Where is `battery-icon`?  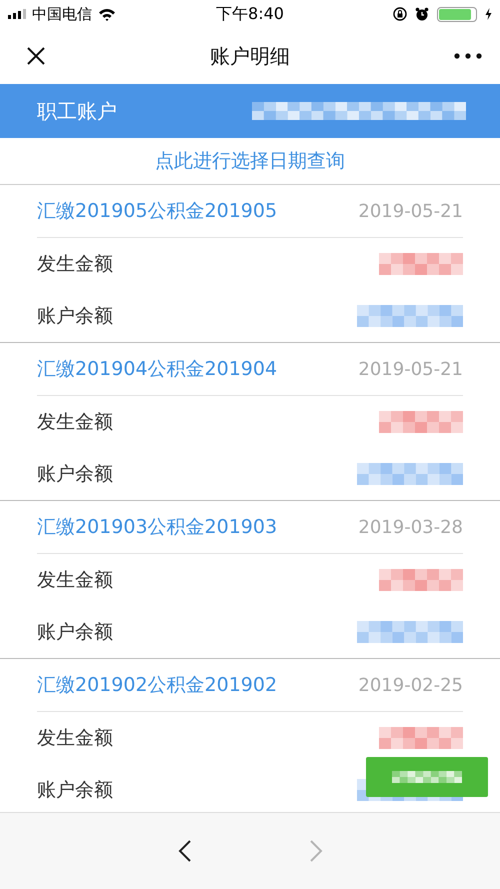
battery-icon is located at coordinates (457, 14).